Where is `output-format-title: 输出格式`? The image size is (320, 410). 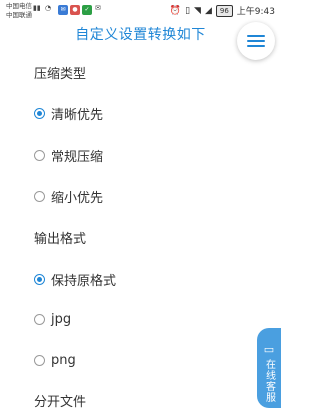 output-format-title: 输出格式 is located at coordinates (60, 239).